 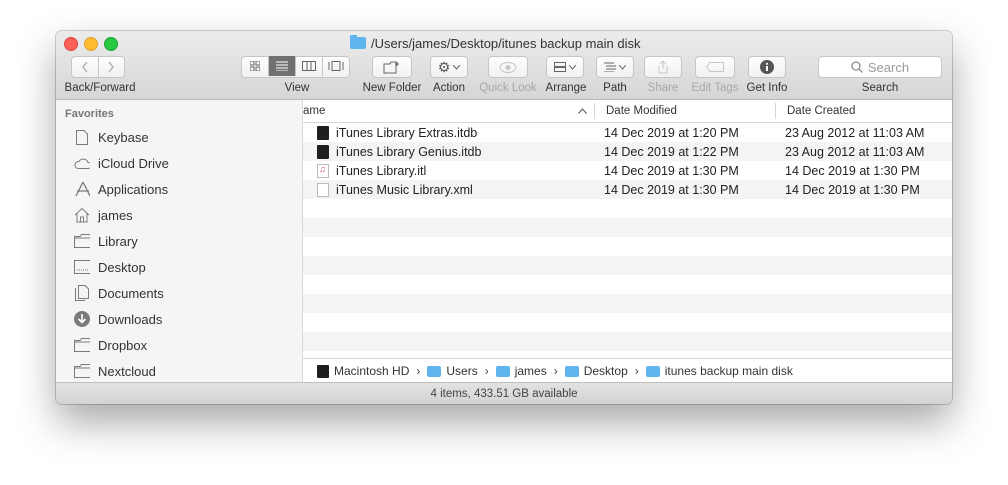 What do you see at coordinates (867, 111) in the screenshot?
I see `column-header-date-created: Date Created` at bounding box center [867, 111].